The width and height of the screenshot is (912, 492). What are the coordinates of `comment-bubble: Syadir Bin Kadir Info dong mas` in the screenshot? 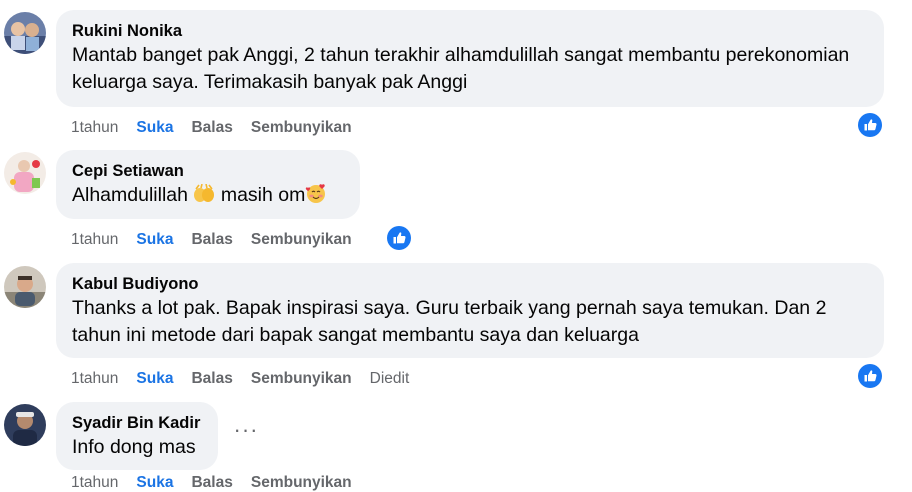 It's located at (137, 436).